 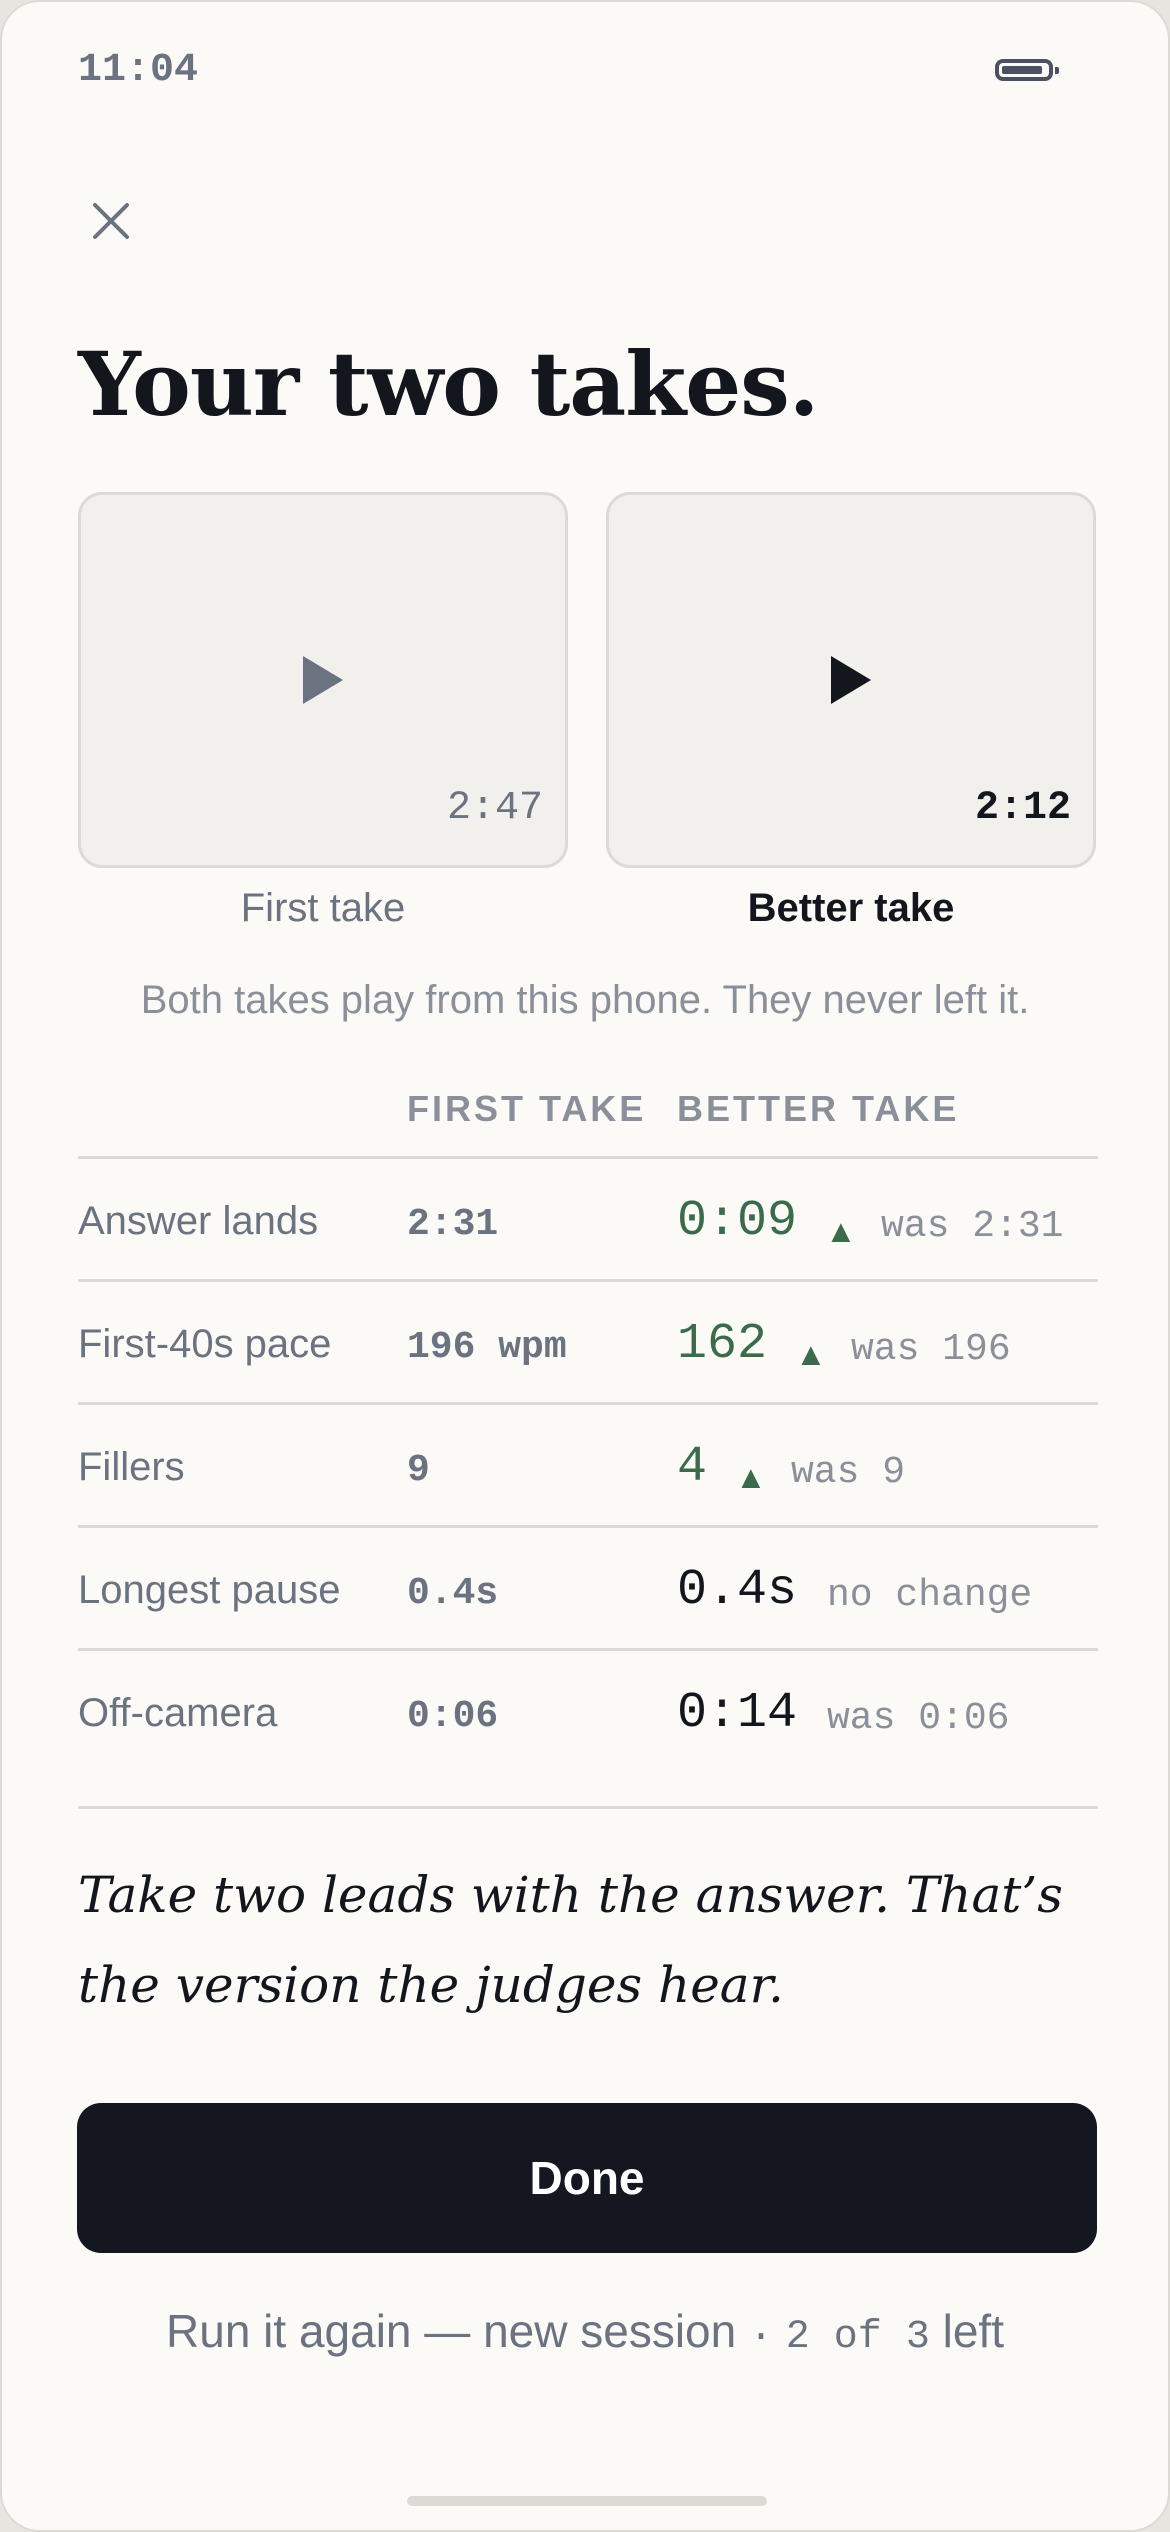 What do you see at coordinates (973, 2331) in the screenshot?
I see `sessions-left-suffix: left` at bounding box center [973, 2331].